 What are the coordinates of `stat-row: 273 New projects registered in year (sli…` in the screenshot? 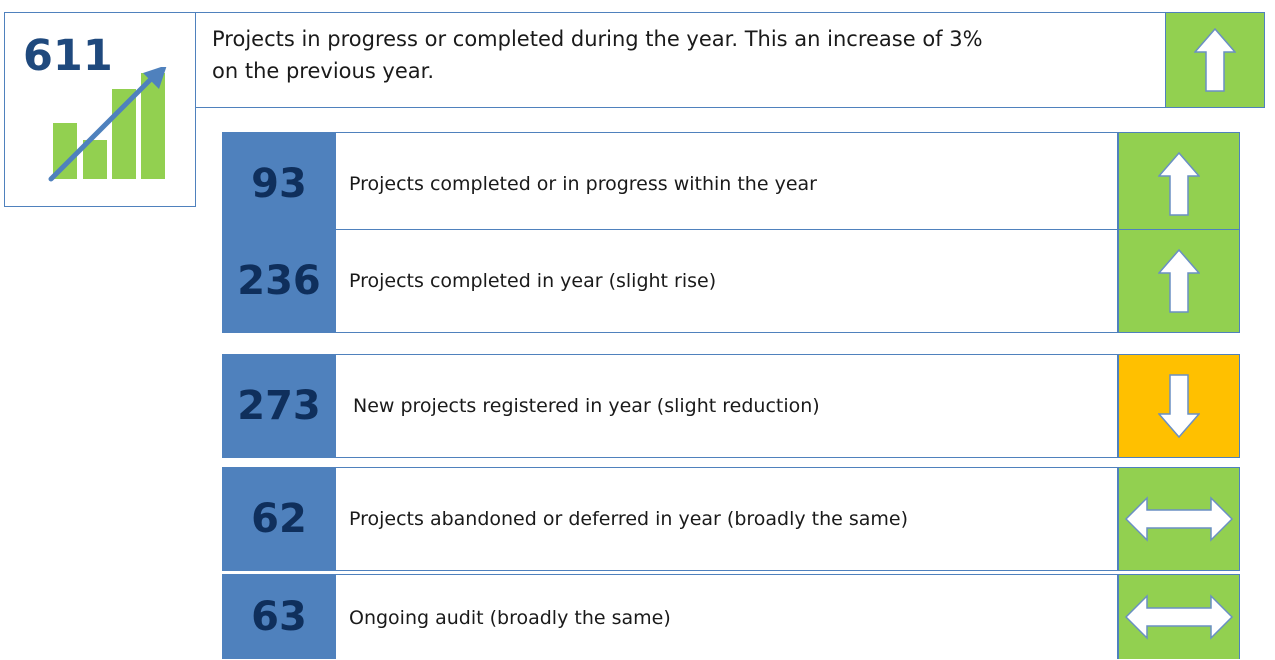 It's located at (731, 406).